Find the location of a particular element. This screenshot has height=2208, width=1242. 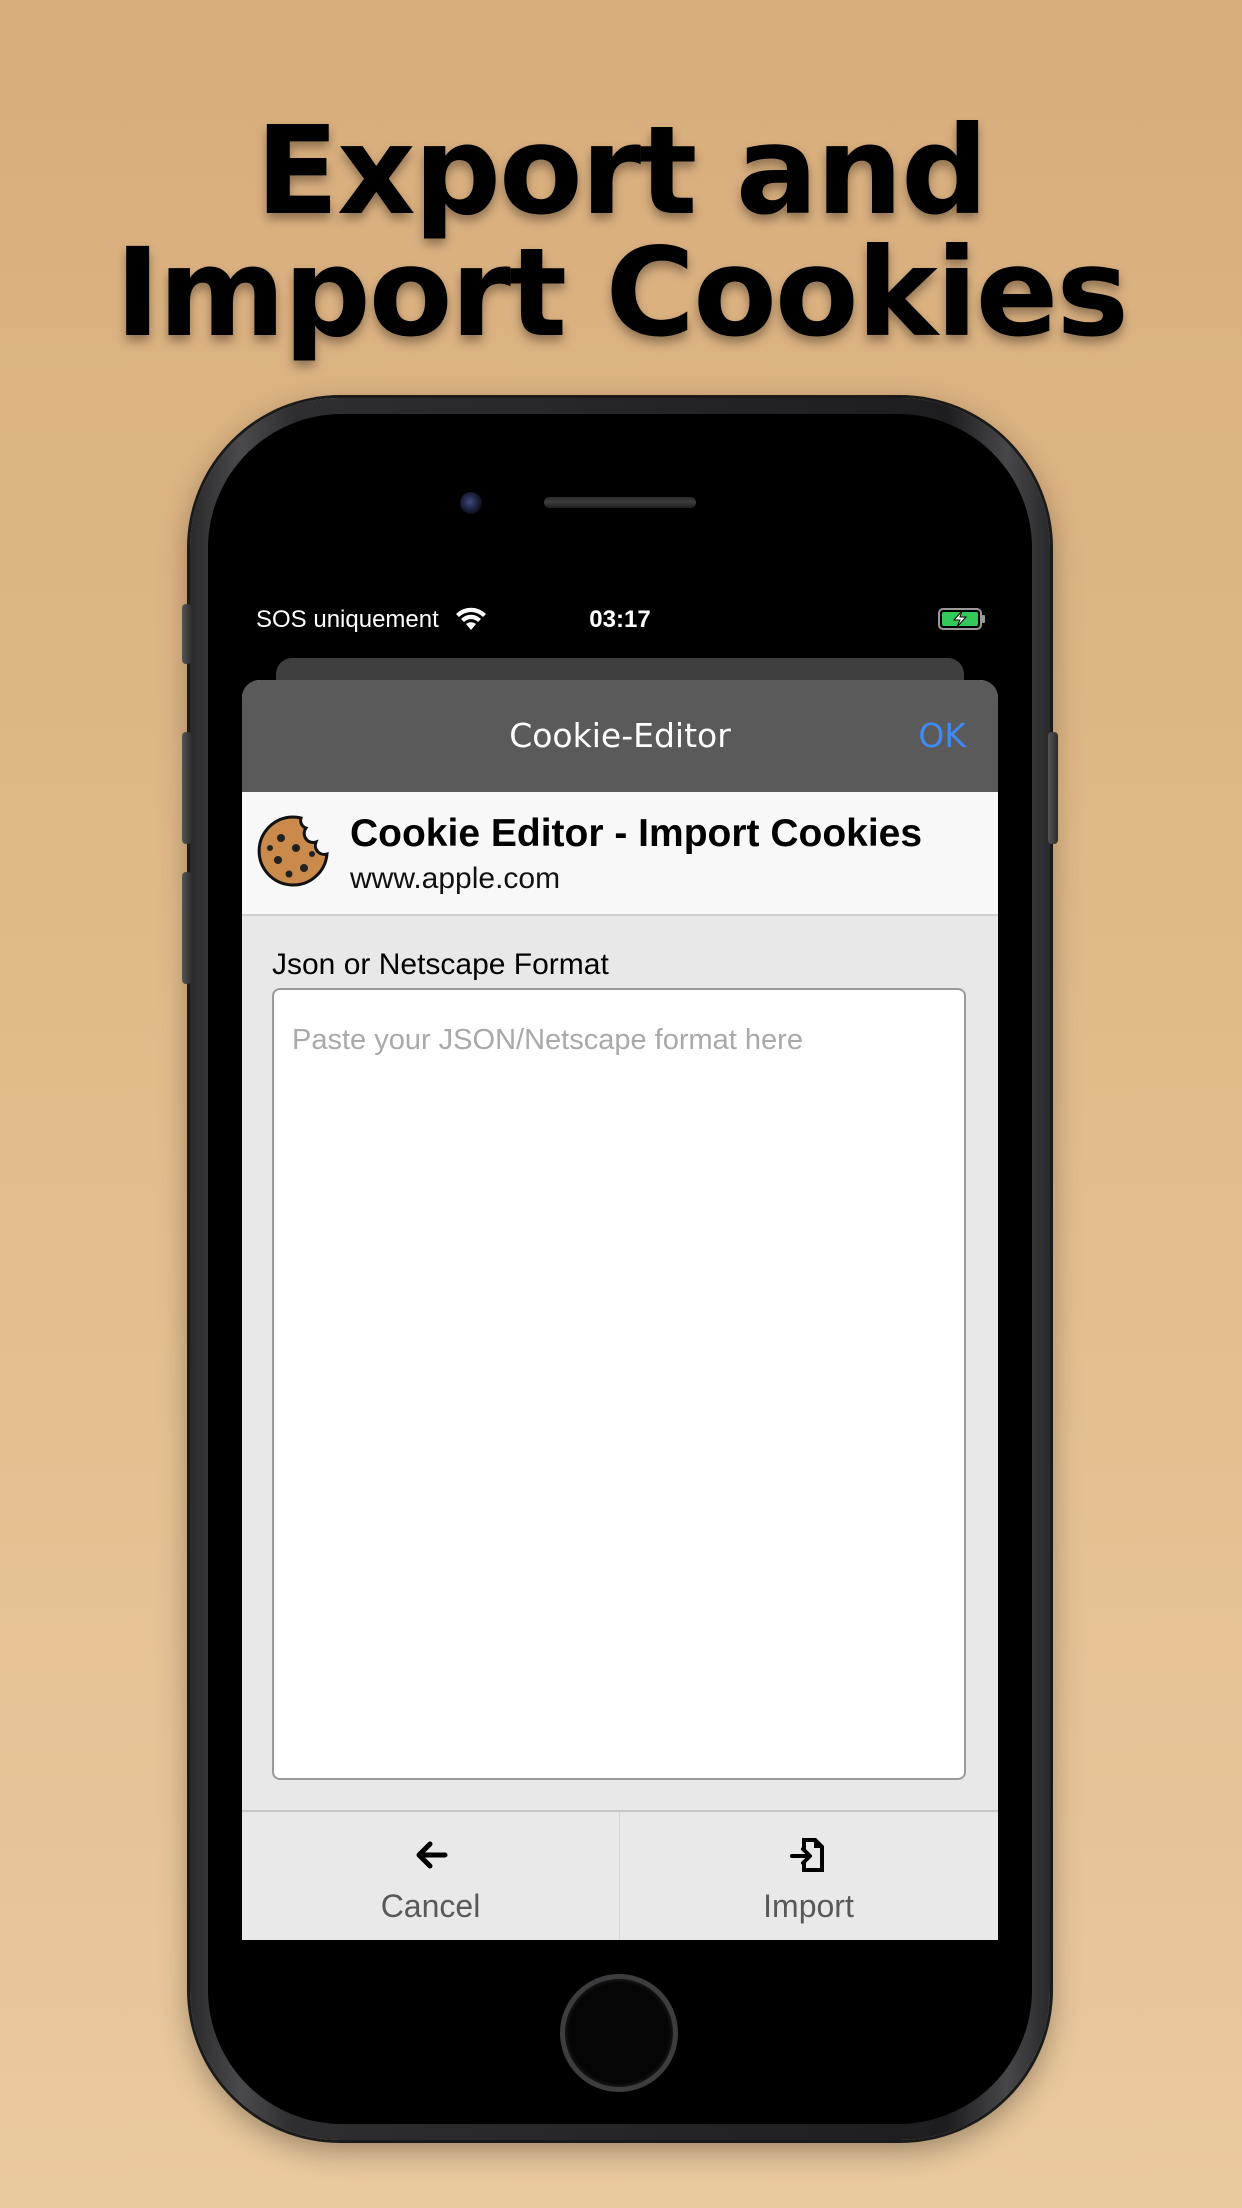

status-time: 03:17 is located at coordinates (620, 619).